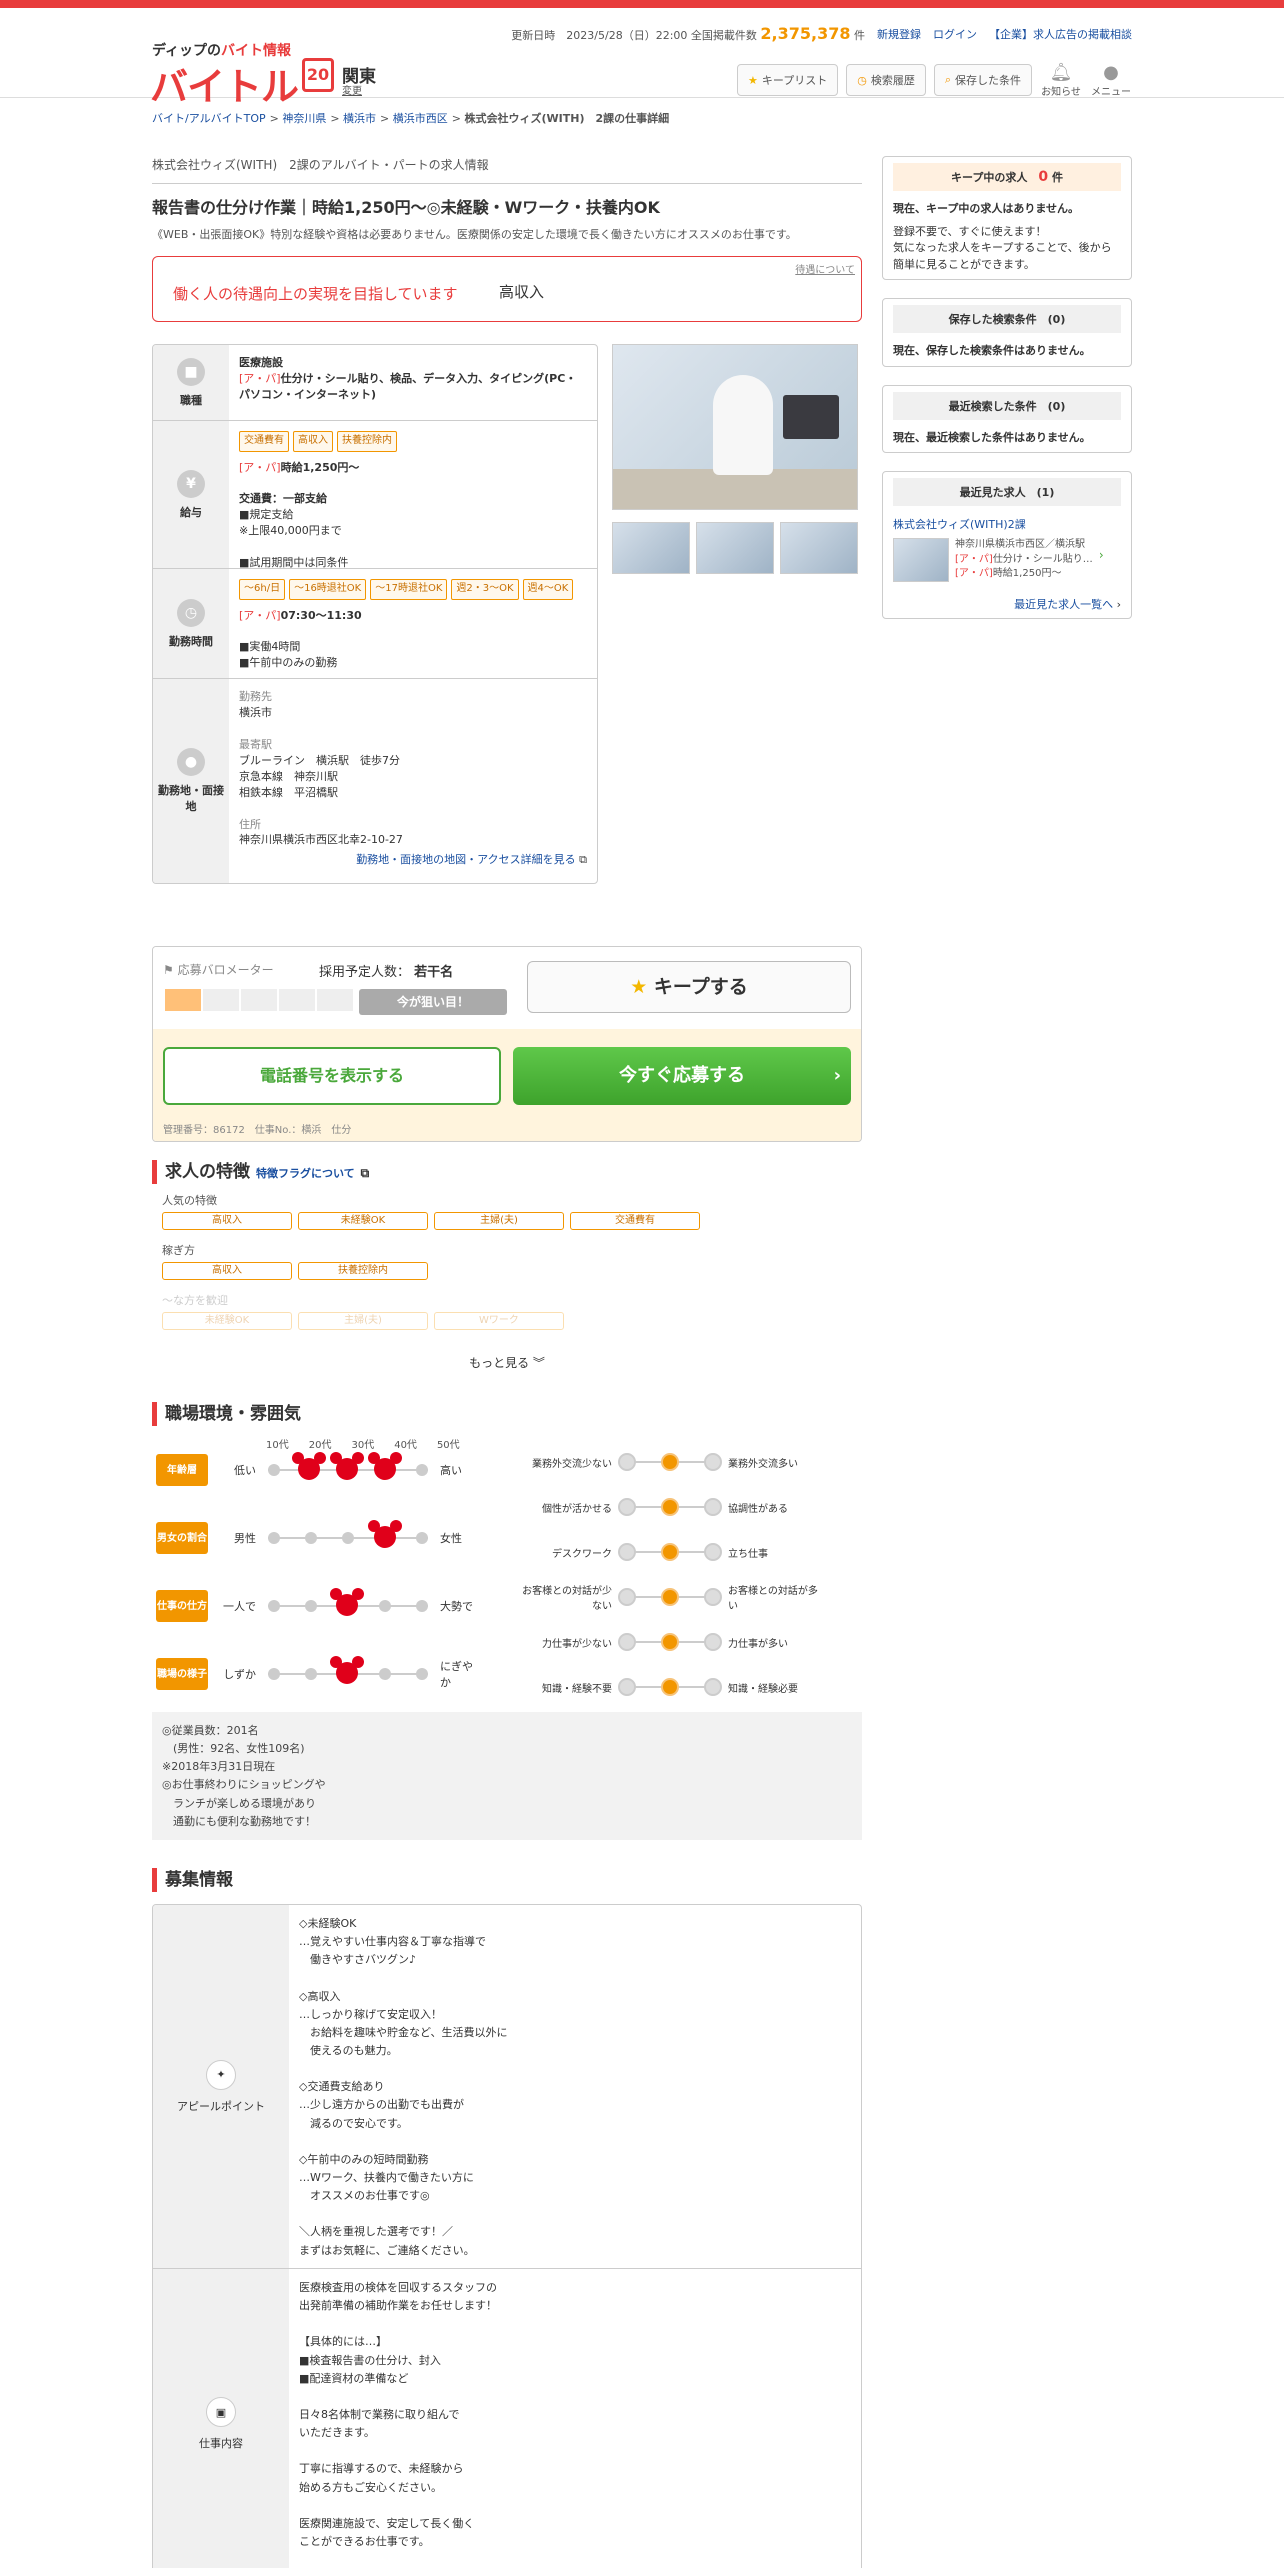 This screenshot has width=1284, height=2568. What do you see at coordinates (320, 1445) in the screenshot?
I see `age-label: 20代` at bounding box center [320, 1445].